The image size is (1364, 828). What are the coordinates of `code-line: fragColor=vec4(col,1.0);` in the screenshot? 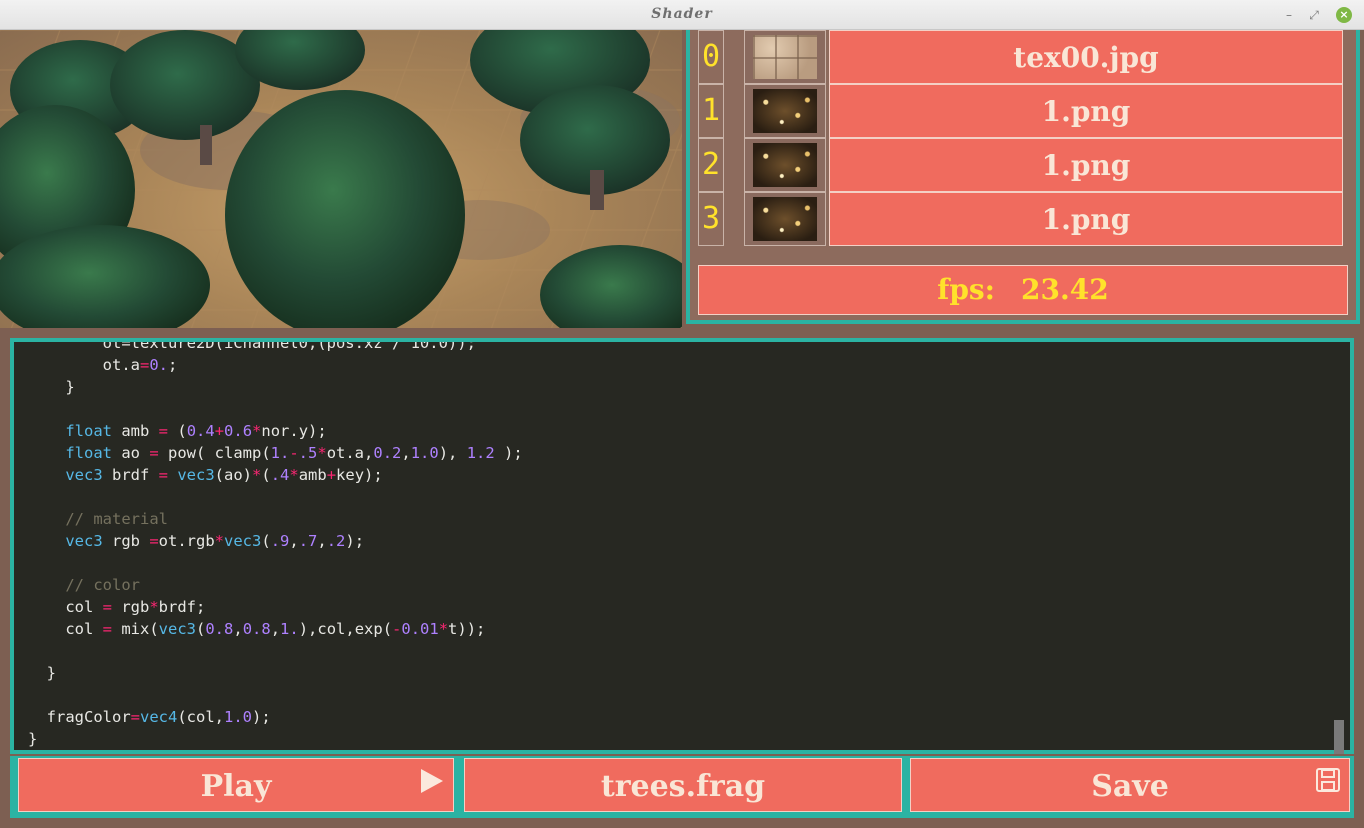 It's located at (693, 717).